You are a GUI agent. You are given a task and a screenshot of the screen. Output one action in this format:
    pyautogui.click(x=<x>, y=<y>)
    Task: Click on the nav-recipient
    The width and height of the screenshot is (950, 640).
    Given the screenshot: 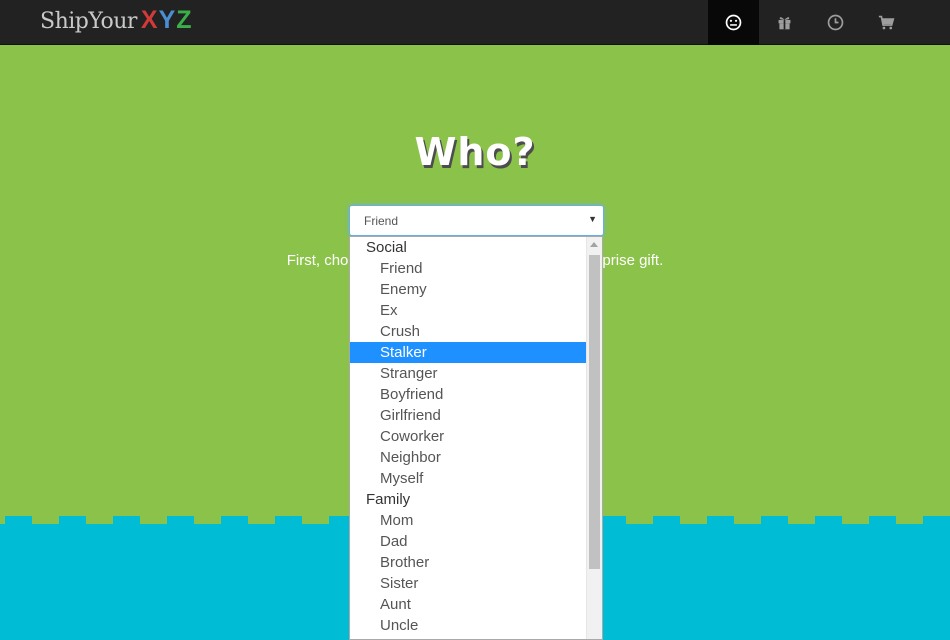 What is the action you would take?
    pyautogui.click(x=733, y=22)
    